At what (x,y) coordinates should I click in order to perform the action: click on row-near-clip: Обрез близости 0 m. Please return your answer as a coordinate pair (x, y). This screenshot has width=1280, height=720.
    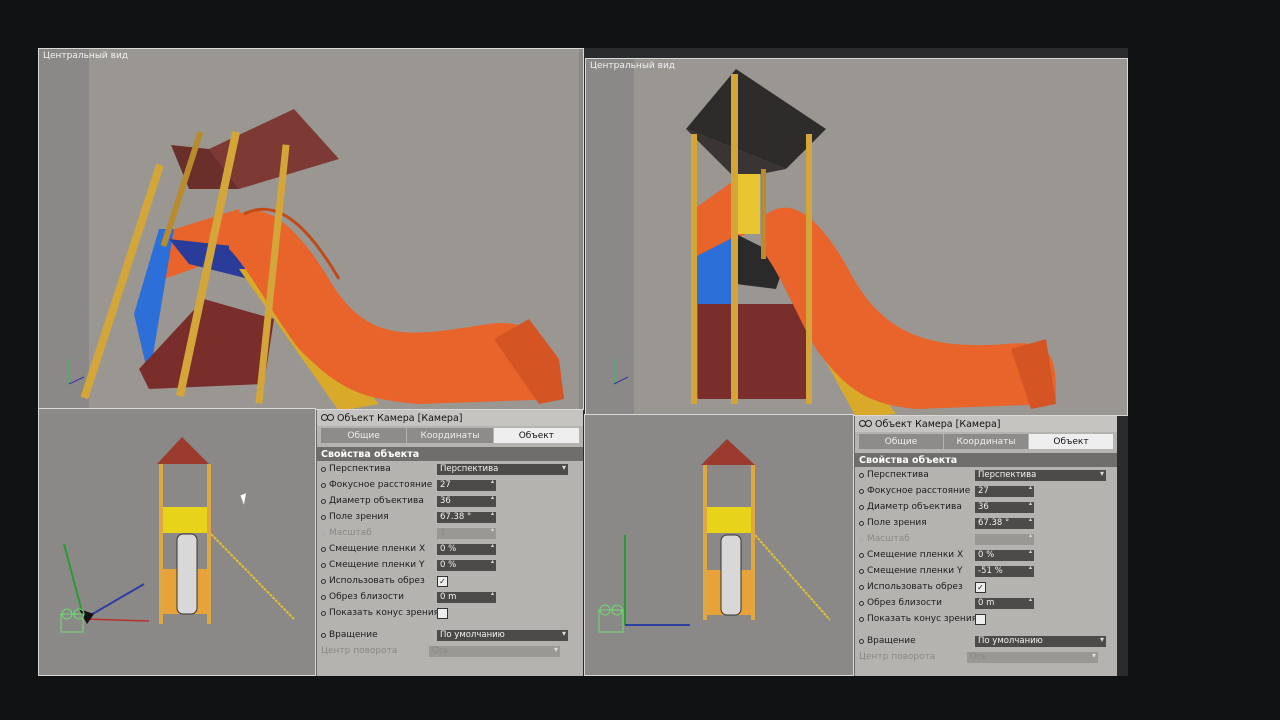
    Looking at the image, I should click on (450, 597).